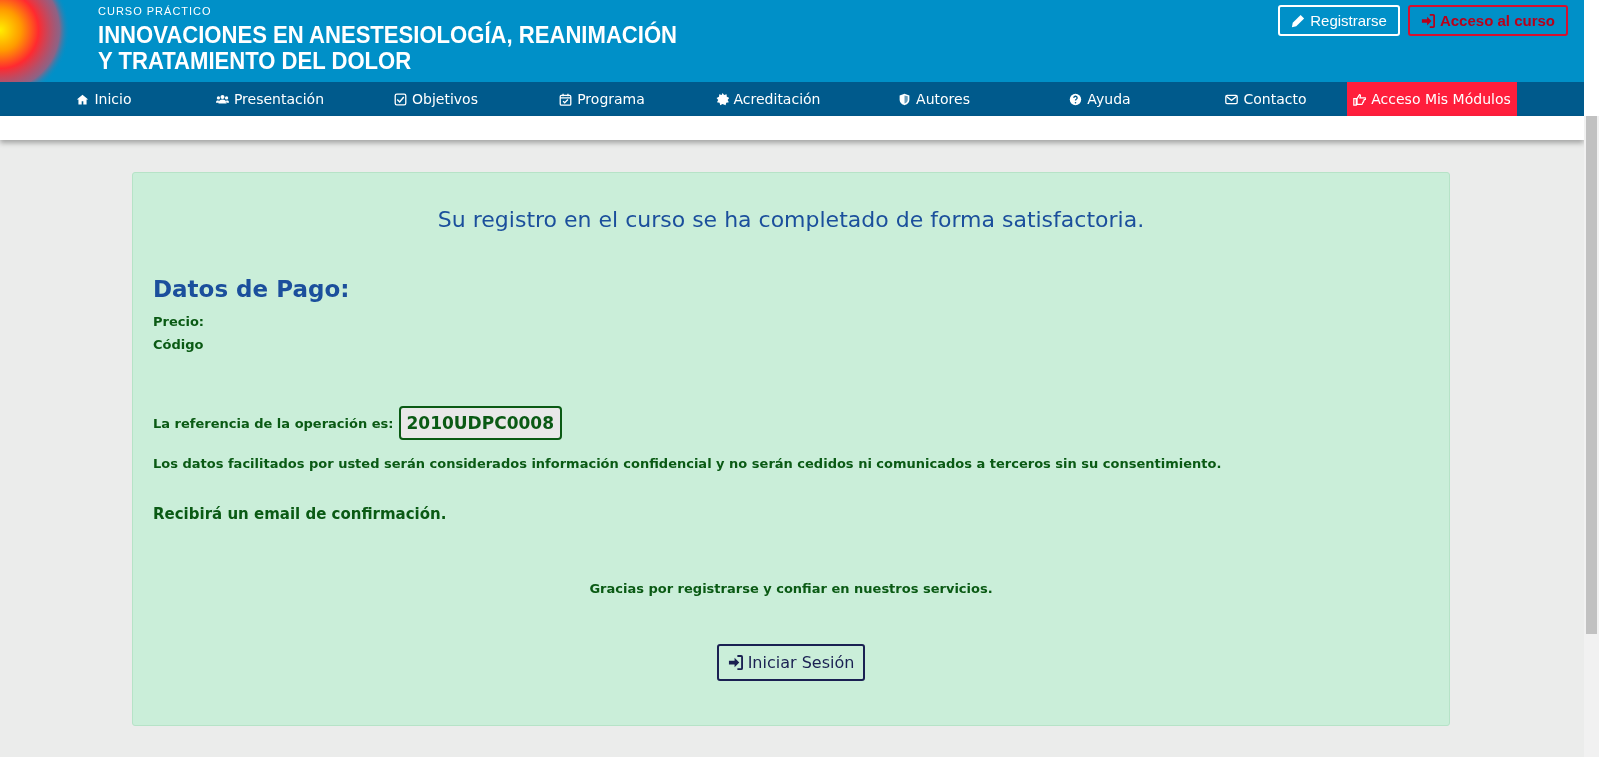 The height and width of the screenshot is (757, 1599). I want to click on users-icon, so click(222, 99).